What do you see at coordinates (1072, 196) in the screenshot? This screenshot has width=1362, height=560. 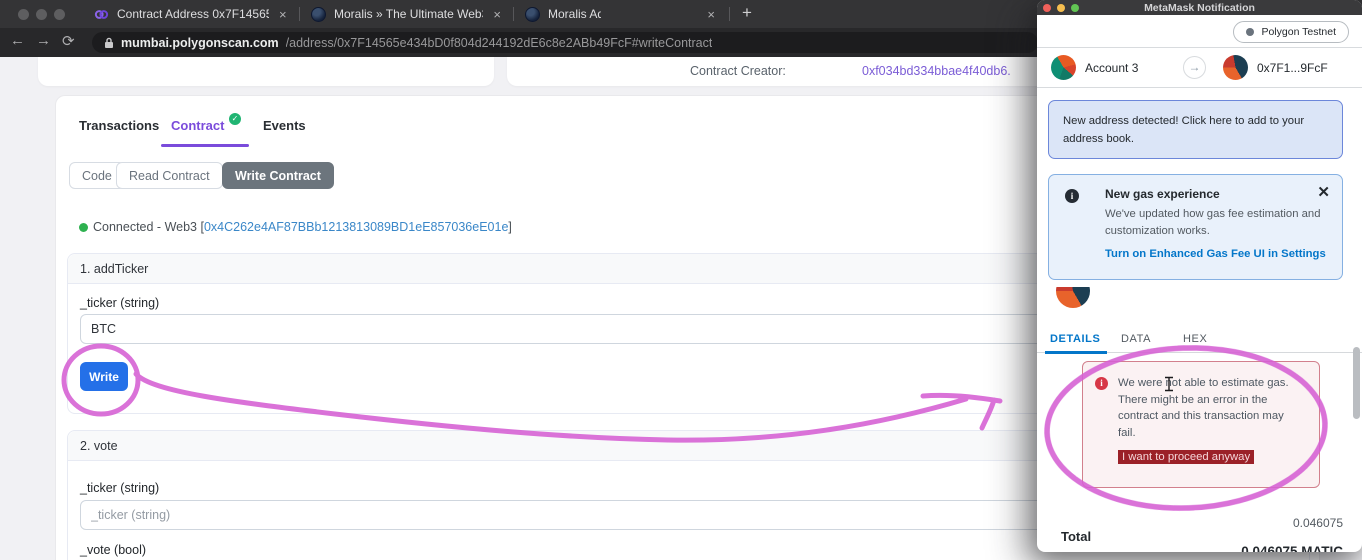 I see `info-icon: i` at bounding box center [1072, 196].